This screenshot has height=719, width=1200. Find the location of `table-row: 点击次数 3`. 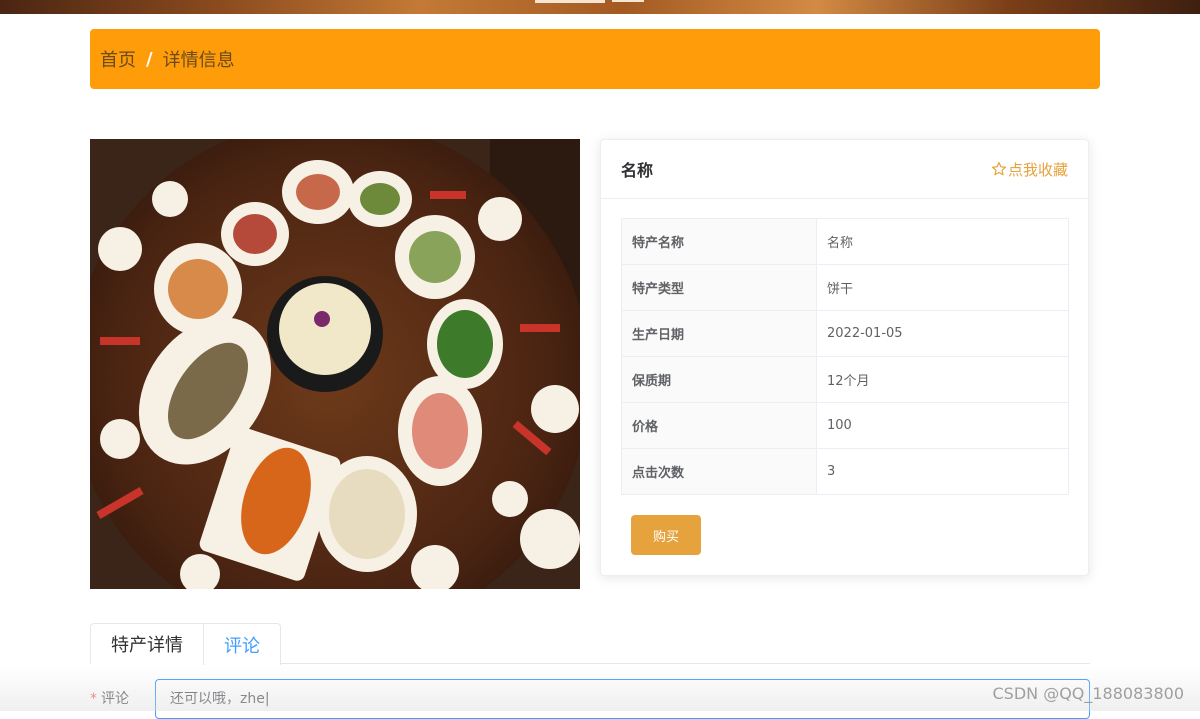

table-row: 点击次数 3 is located at coordinates (845, 471).